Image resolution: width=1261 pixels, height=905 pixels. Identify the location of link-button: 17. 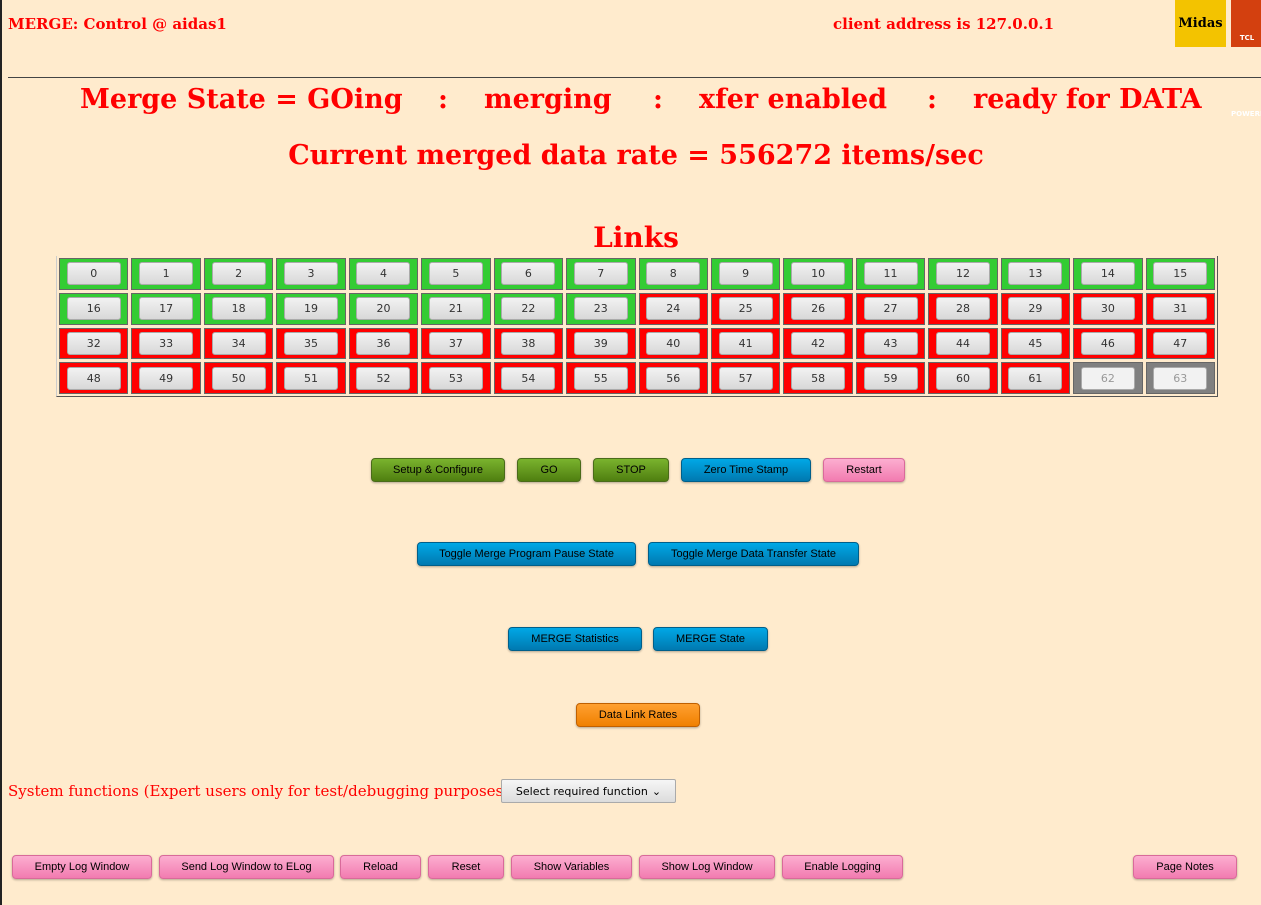
(166, 309).